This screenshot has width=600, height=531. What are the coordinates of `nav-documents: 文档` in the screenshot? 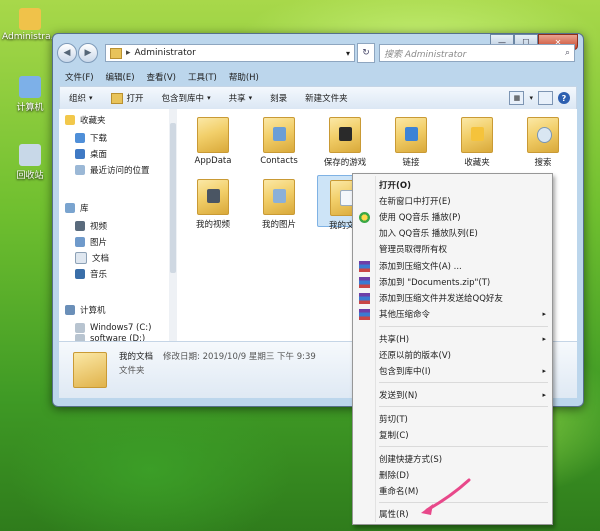 It's located at (92, 258).